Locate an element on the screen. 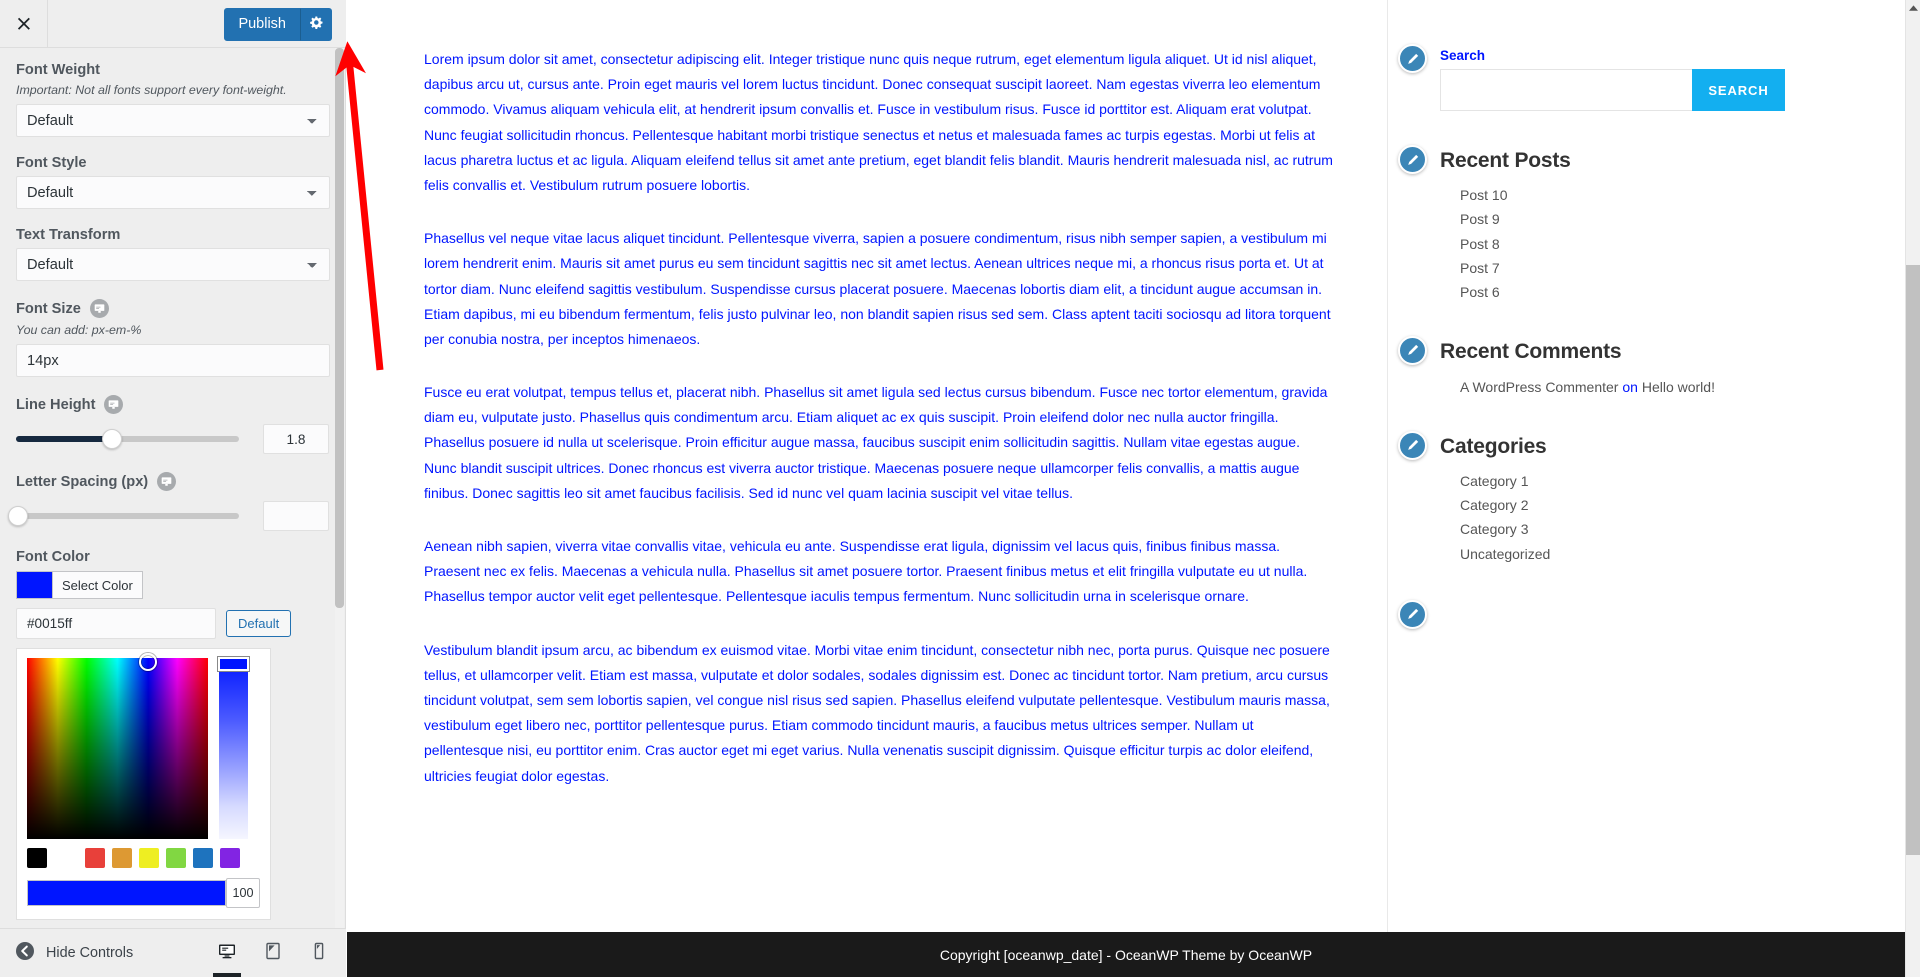  palette-swatch-green is located at coordinates (176, 858).